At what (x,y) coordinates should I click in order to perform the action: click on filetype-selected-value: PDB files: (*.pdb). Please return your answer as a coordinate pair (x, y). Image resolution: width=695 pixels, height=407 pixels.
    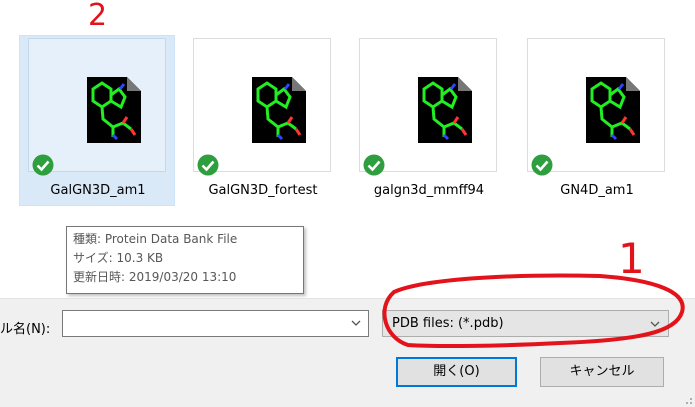
    Looking at the image, I should click on (448, 323).